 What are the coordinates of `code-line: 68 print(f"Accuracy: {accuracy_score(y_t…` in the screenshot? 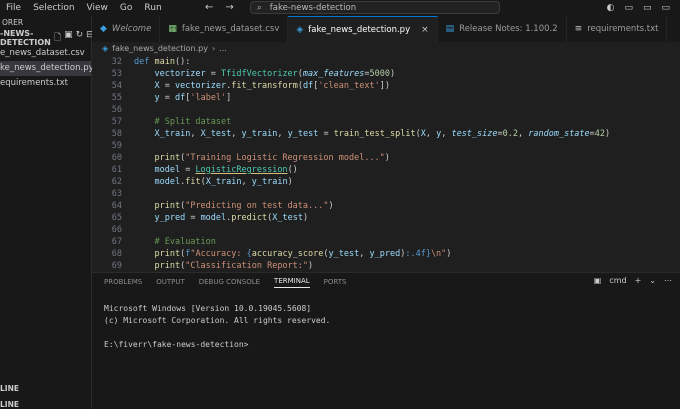 It's located at (386, 254).